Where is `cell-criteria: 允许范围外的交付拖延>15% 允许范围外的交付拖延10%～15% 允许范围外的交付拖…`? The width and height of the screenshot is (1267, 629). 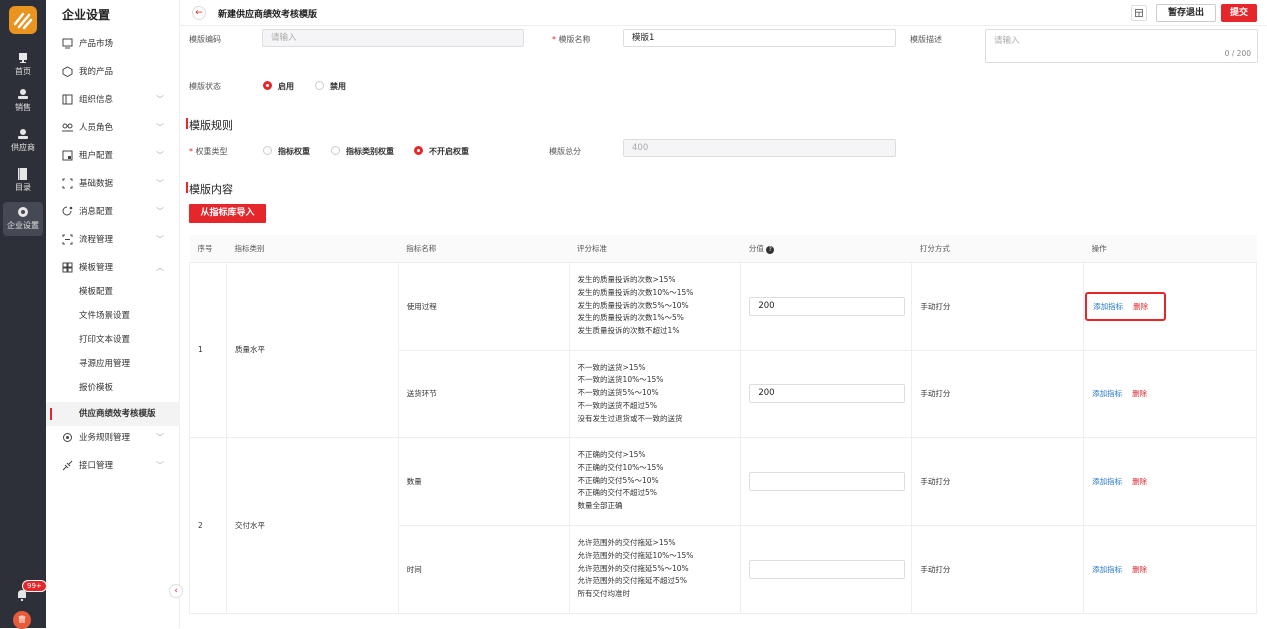 cell-criteria: 允许范围外的交付拖延>15% 允许范围外的交付拖延10%～15% 允许范围外的交付拖… is located at coordinates (655, 569).